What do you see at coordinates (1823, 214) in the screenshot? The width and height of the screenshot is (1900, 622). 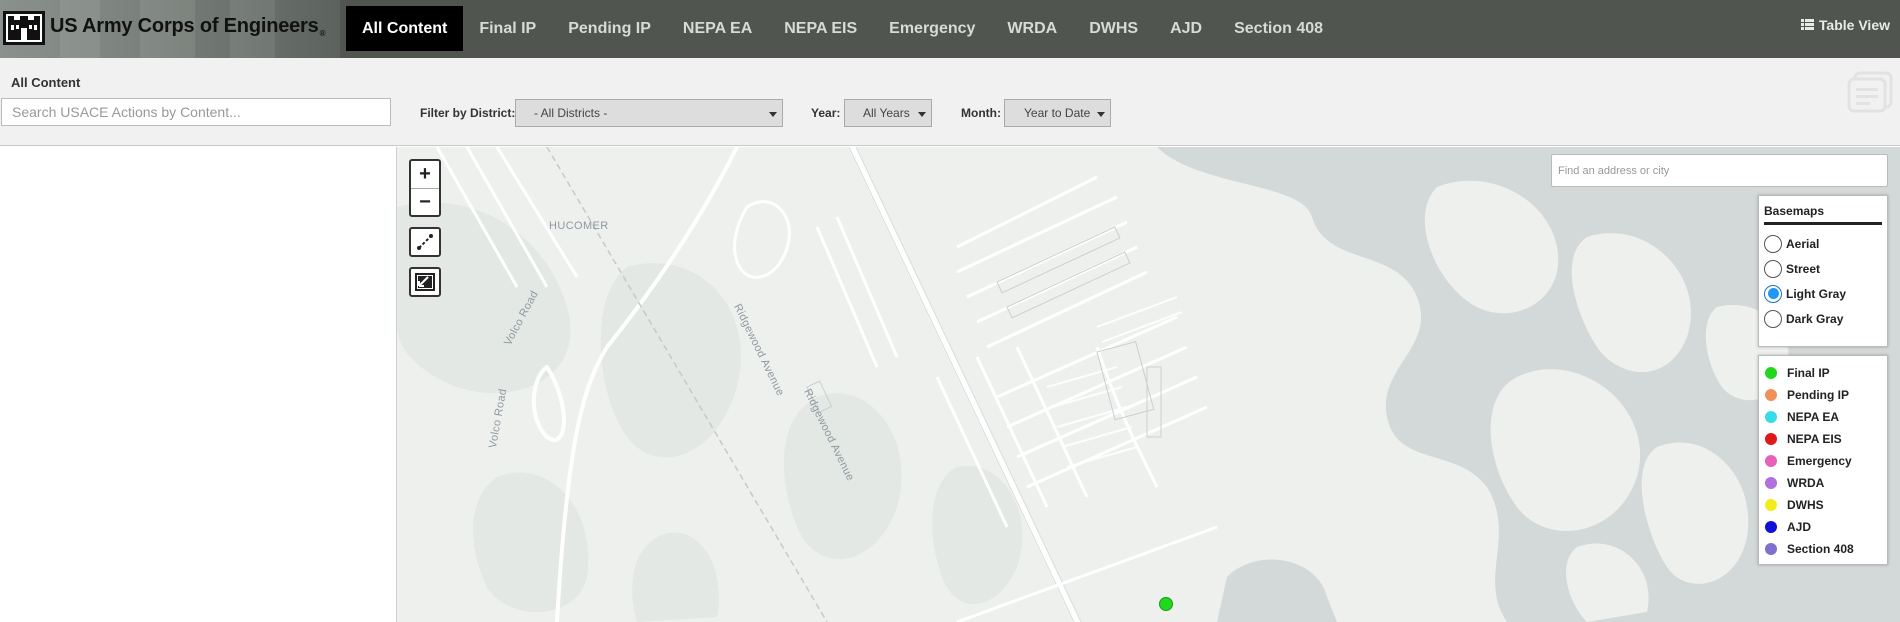 I see `basemaps-title: Basemaps` at bounding box center [1823, 214].